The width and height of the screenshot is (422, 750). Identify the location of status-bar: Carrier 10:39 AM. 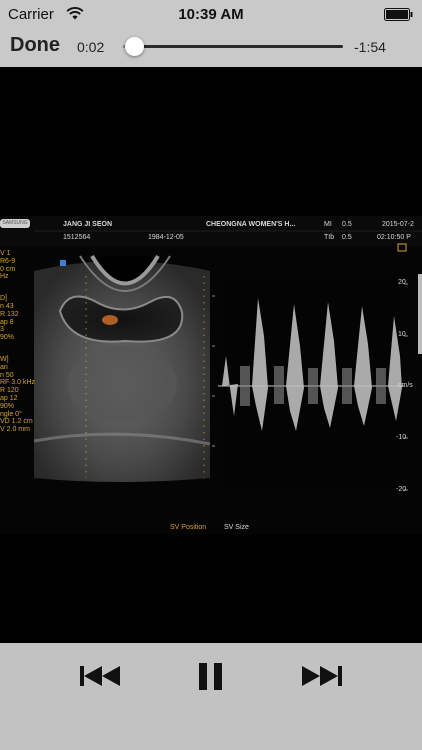
(211, 14).